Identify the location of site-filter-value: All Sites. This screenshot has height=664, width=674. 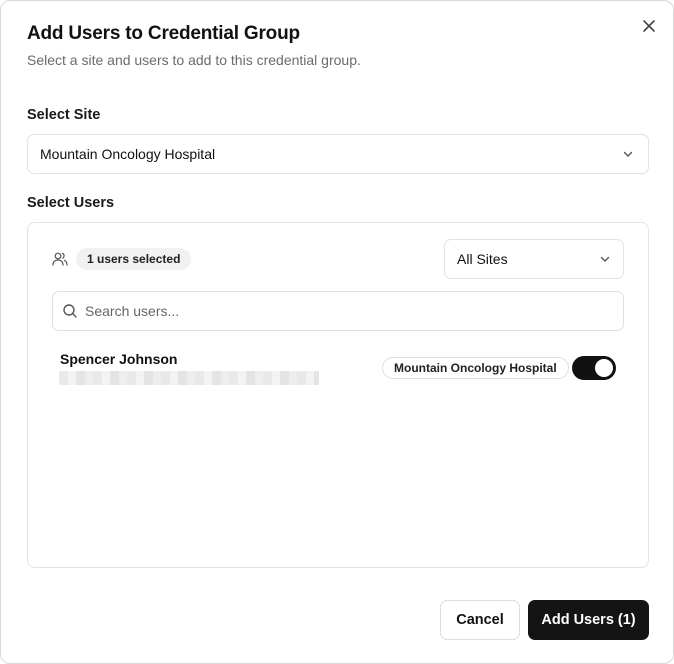
(482, 259).